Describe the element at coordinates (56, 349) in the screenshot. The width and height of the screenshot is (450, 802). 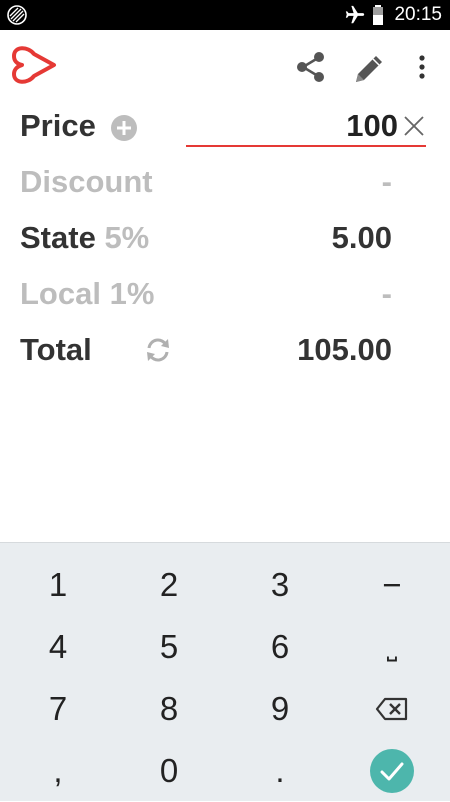
I see `total-label: Total` at that location.